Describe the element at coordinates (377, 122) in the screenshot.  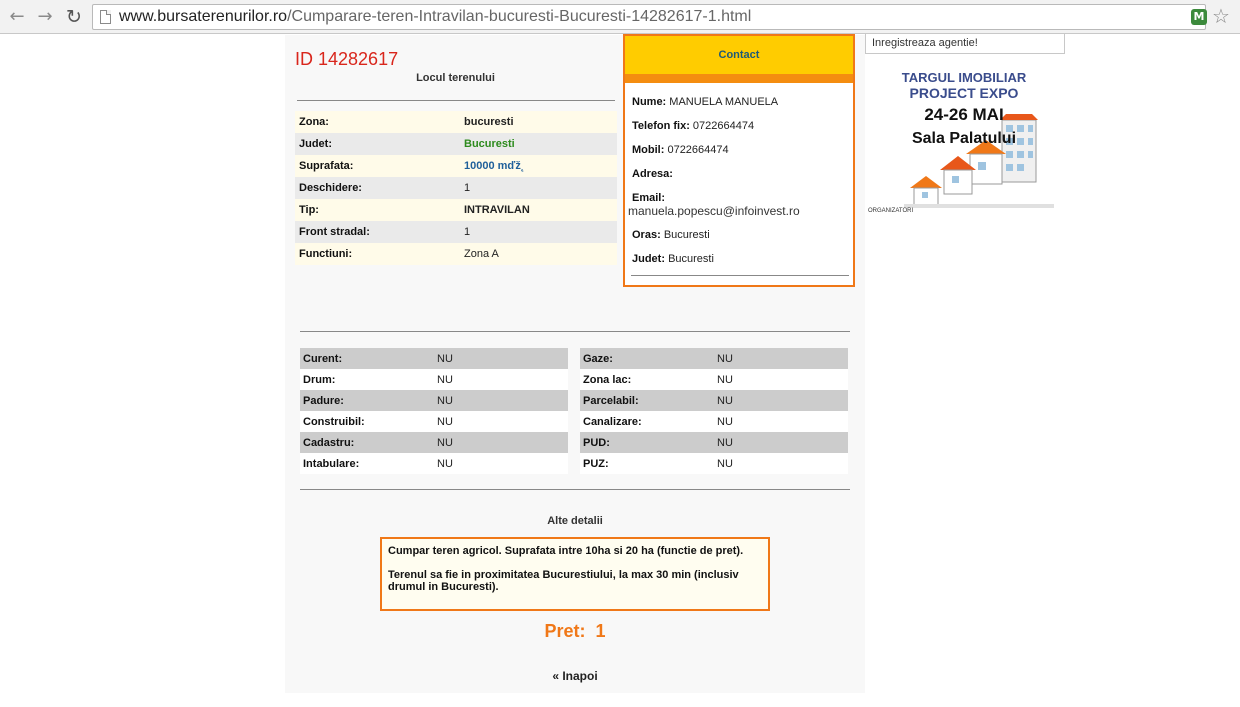
I see `detail-label: Zona:` at that location.